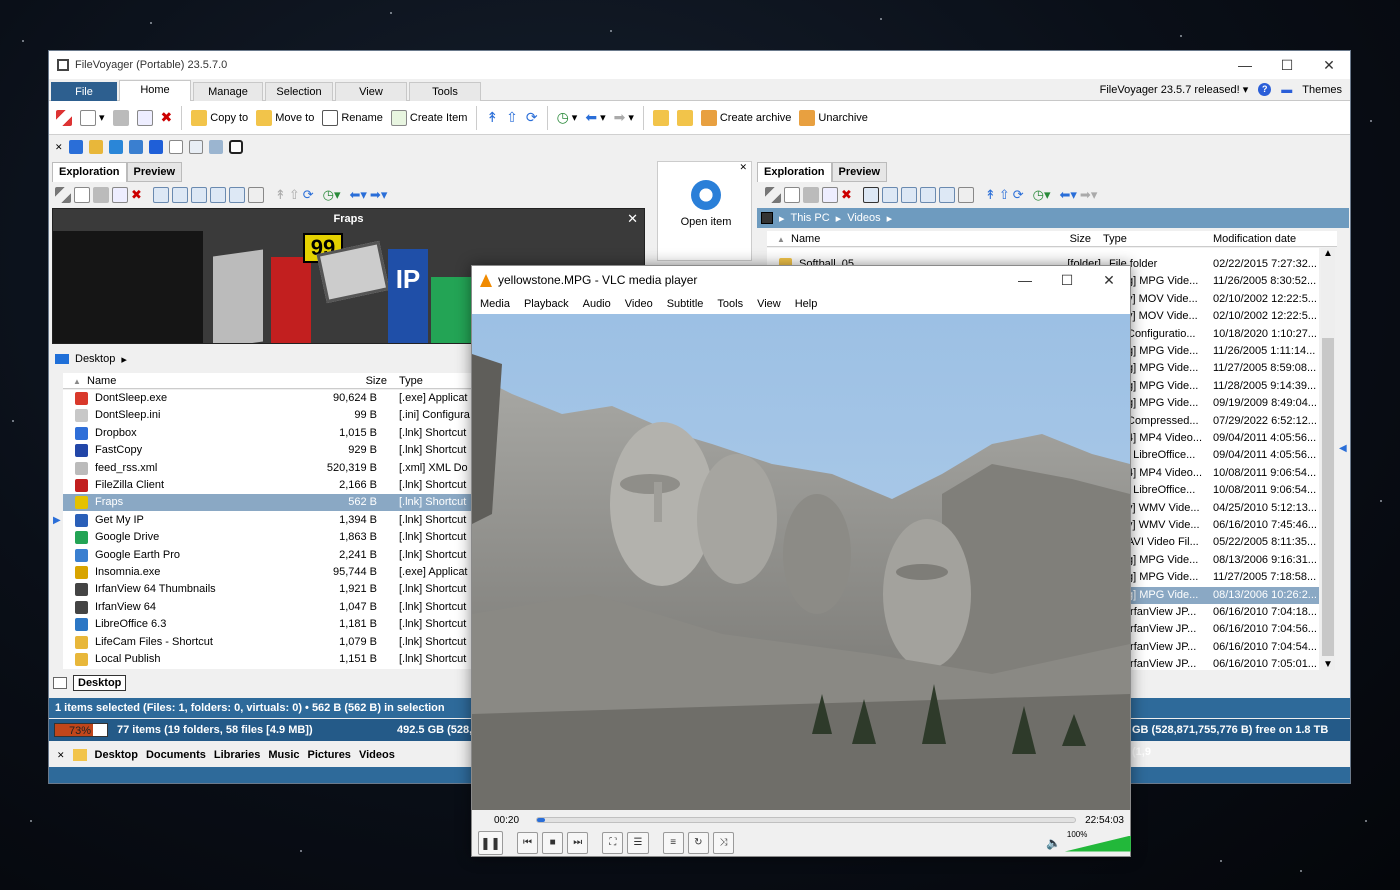 This screenshot has width=1400, height=890. Describe the element at coordinates (1254, 239) in the screenshot. I see `col-modified: Modification date` at that location.